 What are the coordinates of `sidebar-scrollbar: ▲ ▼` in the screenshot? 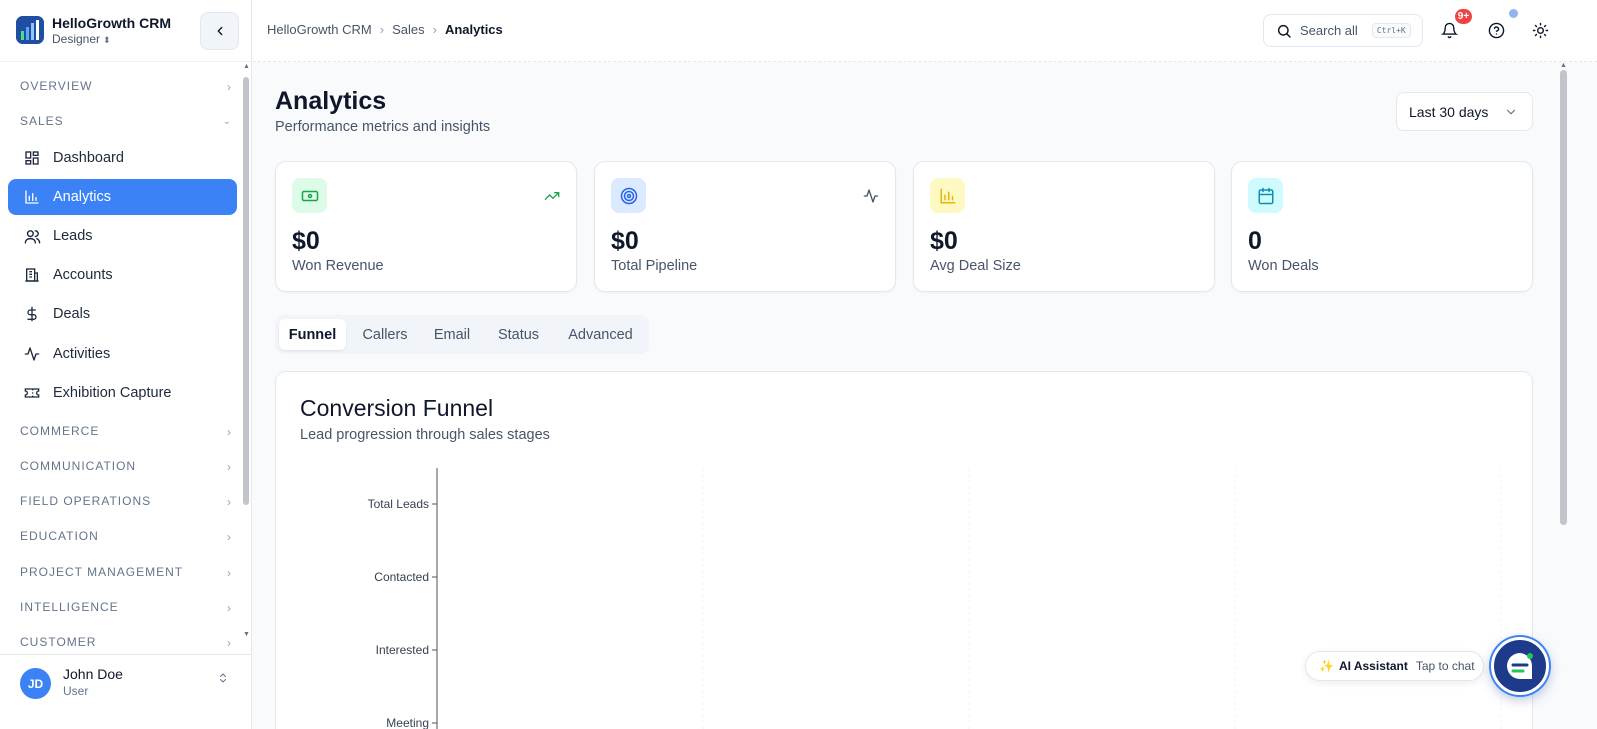 It's located at (246, 352).